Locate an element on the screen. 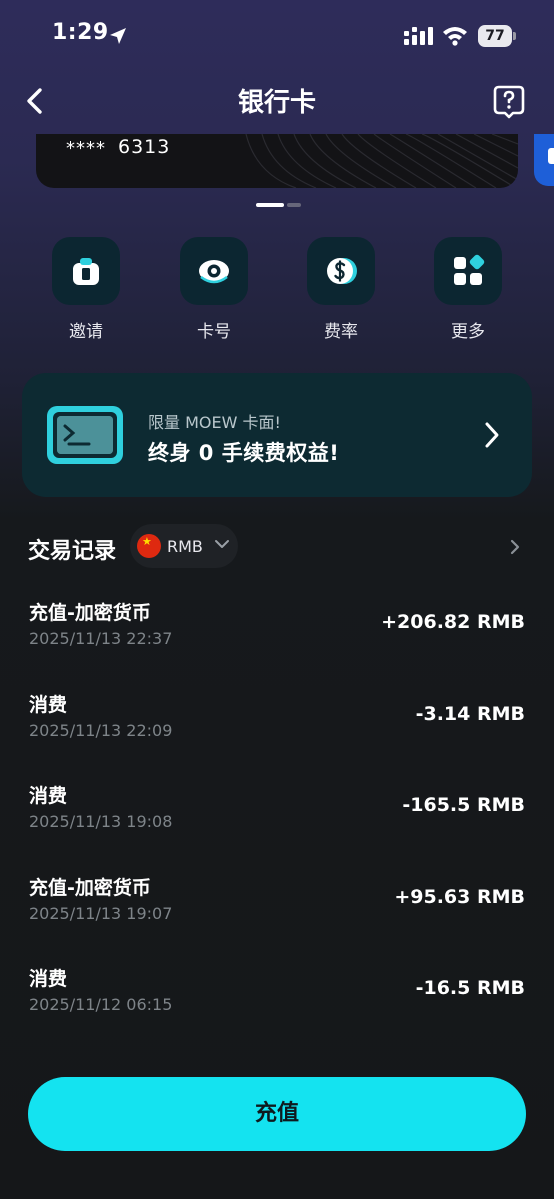 This screenshot has height=1199, width=554. battery-tip is located at coordinates (514, 36).